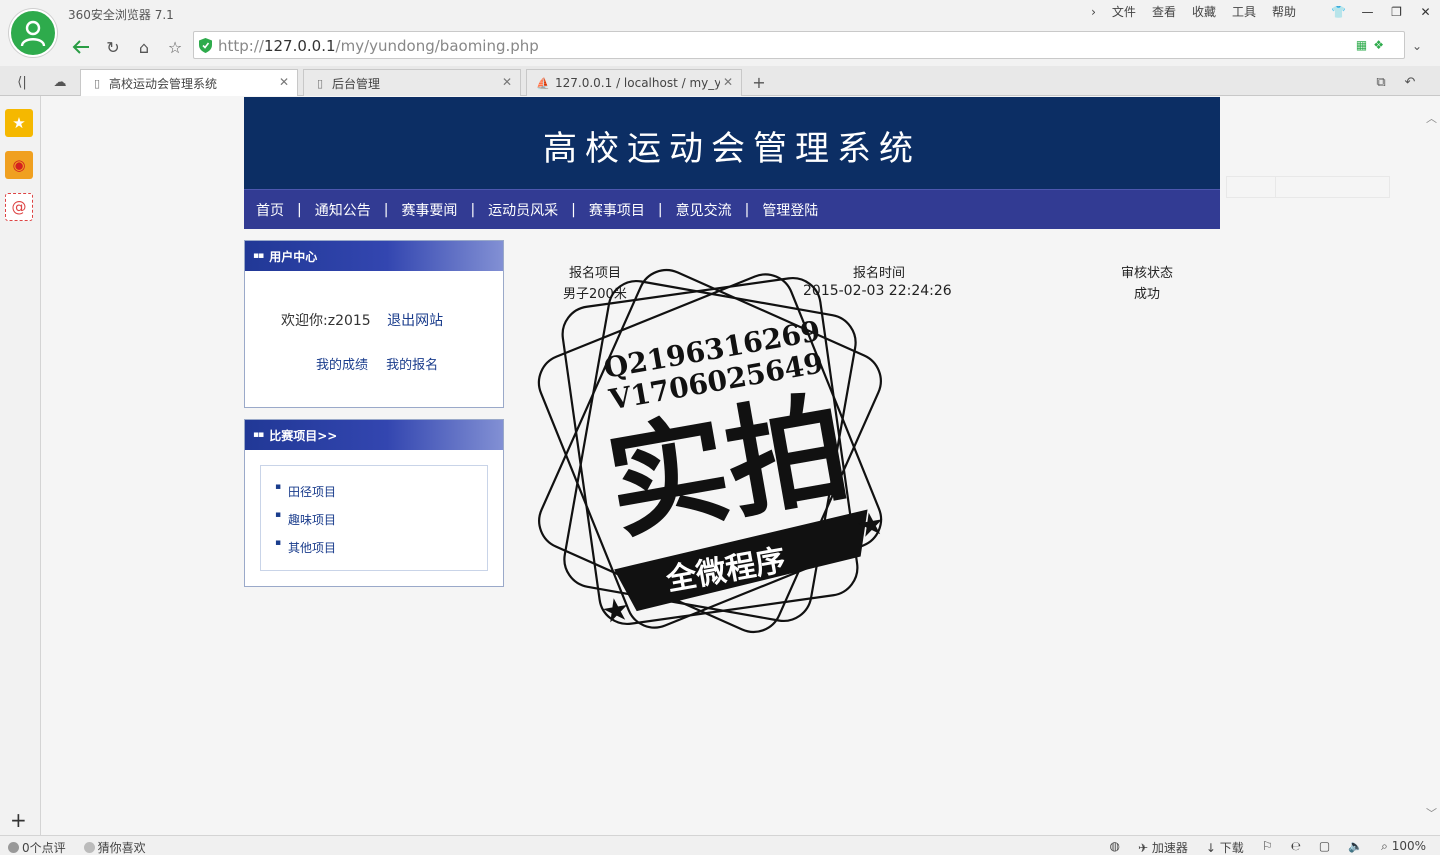  I want to click on accelerator-status: ✈ 加速器, so click(1163, 847).